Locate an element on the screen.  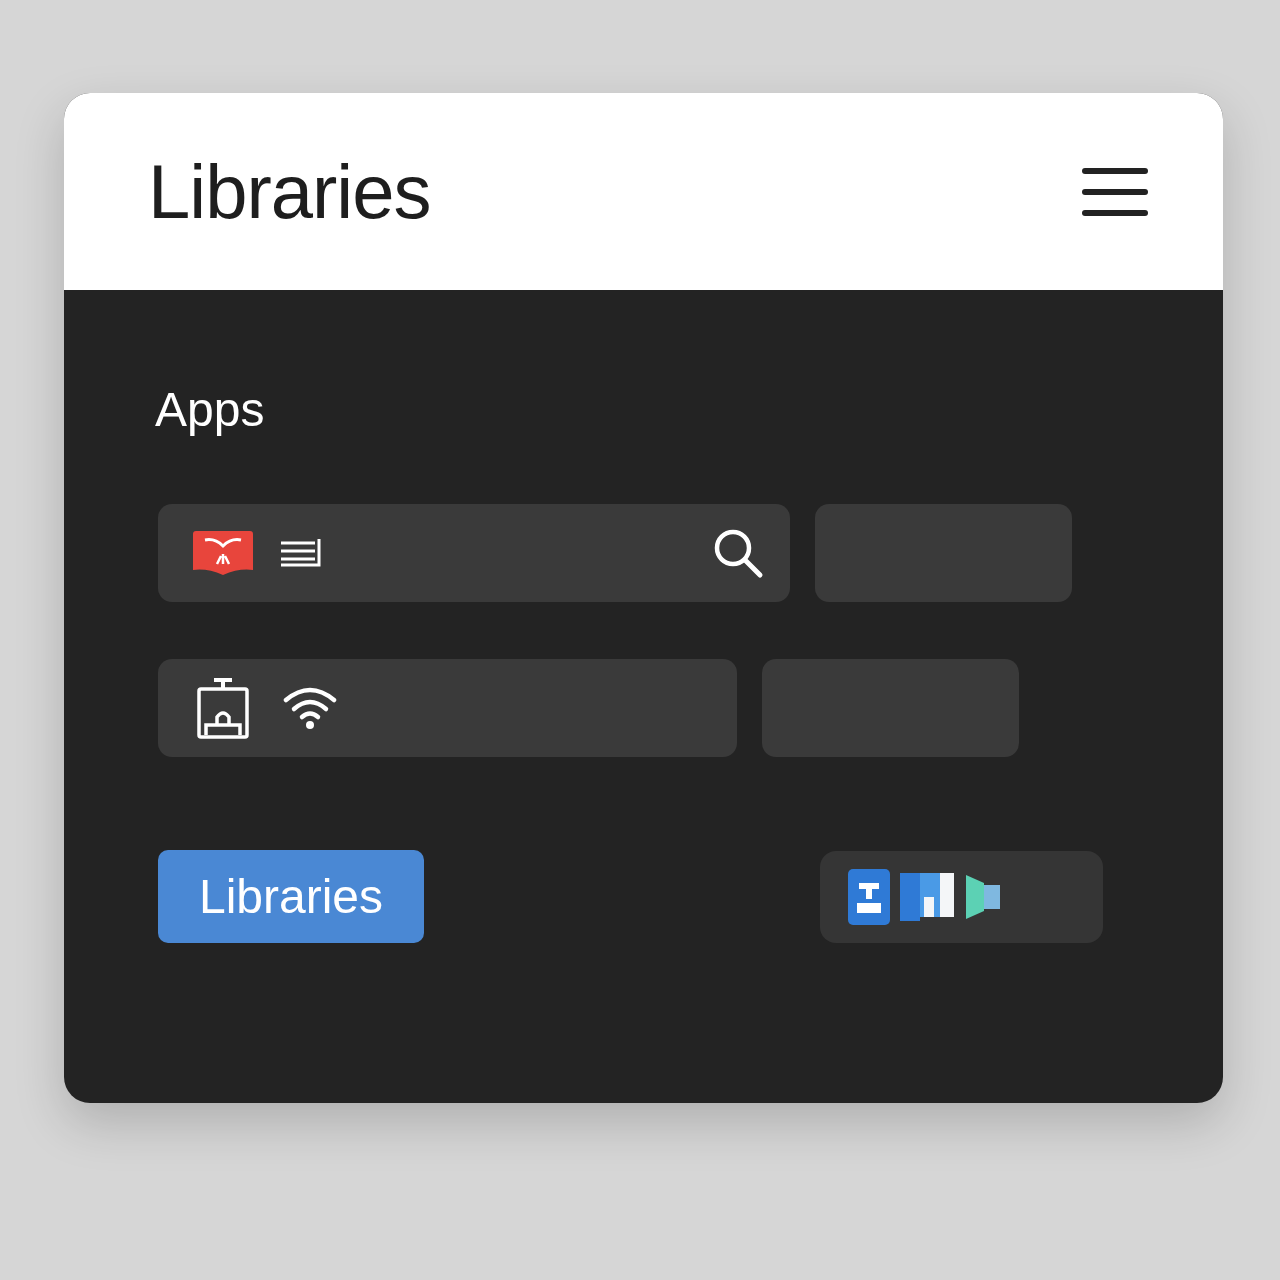
book-icon is located at coordinates (223, 553).